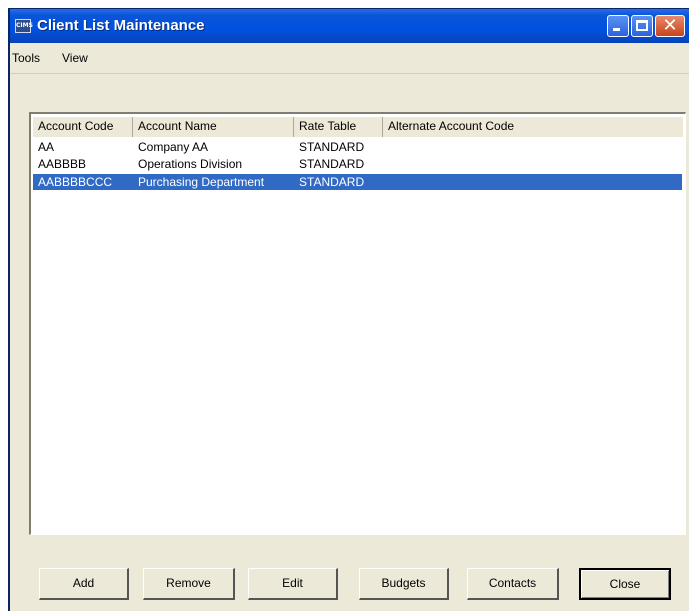  Describe the element at coordinates (201, 182) in the screenshot. I see `cell-account-name: Purchasing Department` at that location.